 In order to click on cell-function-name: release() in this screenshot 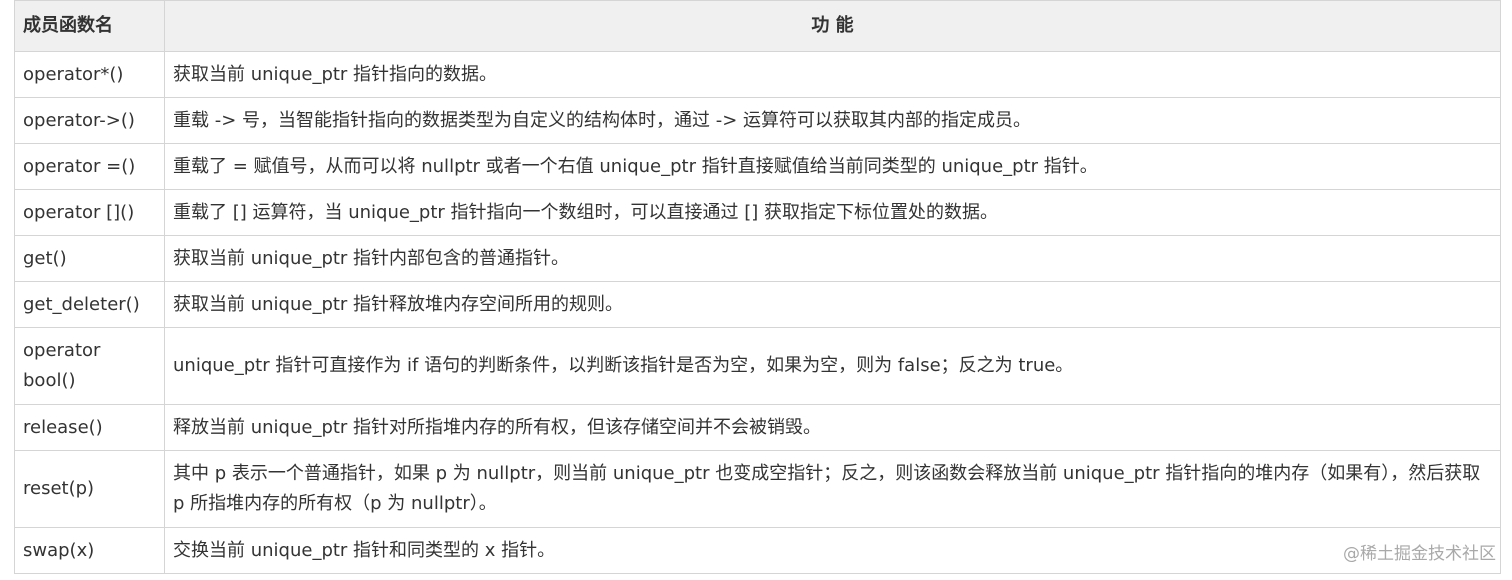, I will do `click(89, 427)`.